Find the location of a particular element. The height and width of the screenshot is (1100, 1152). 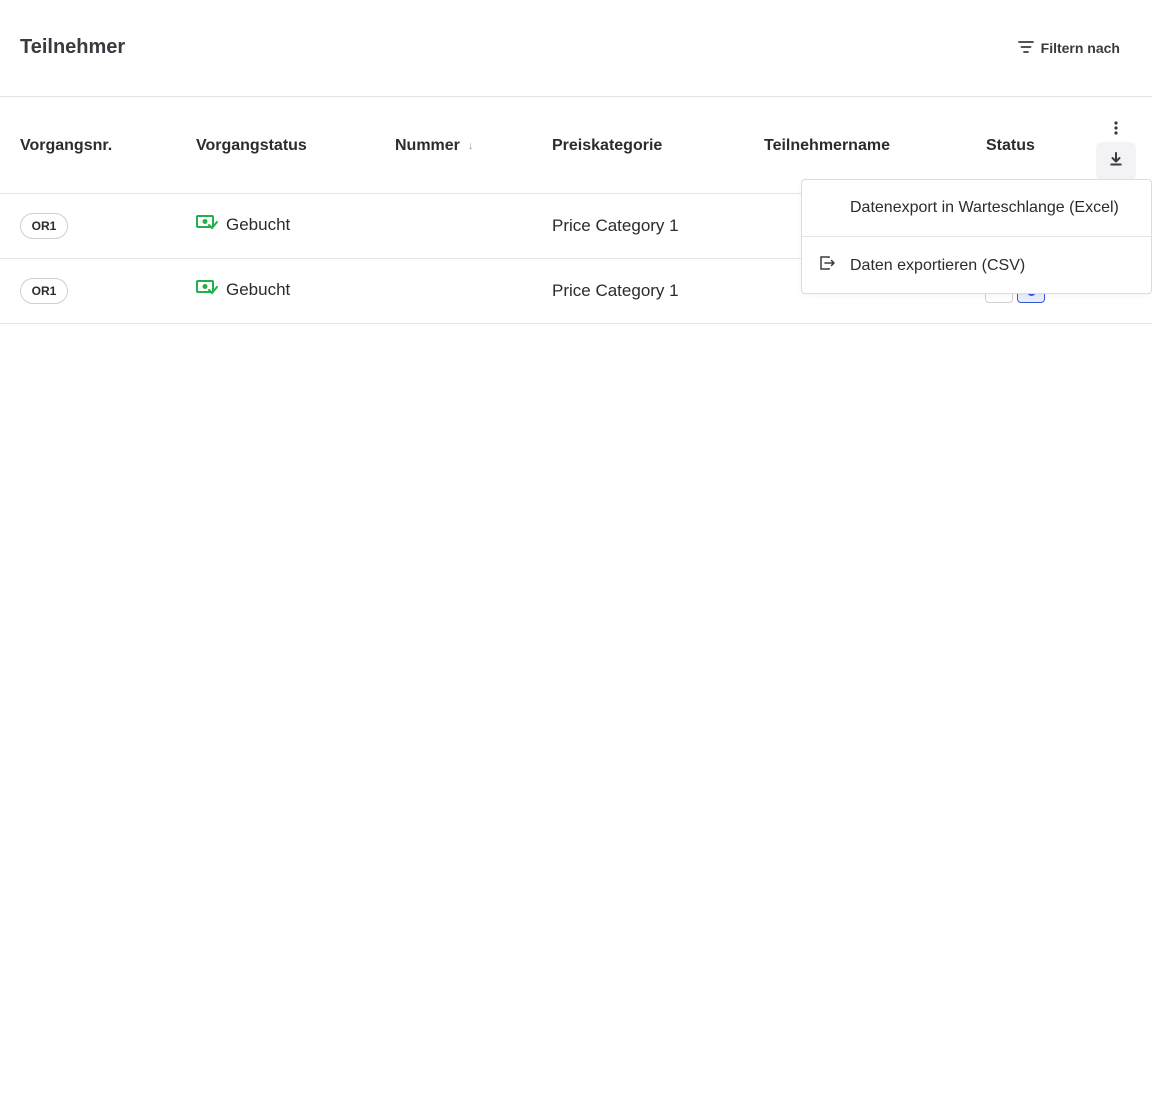

column-header-vorgangstatus: Vorgangstatus is located at coordinates (251, 146).